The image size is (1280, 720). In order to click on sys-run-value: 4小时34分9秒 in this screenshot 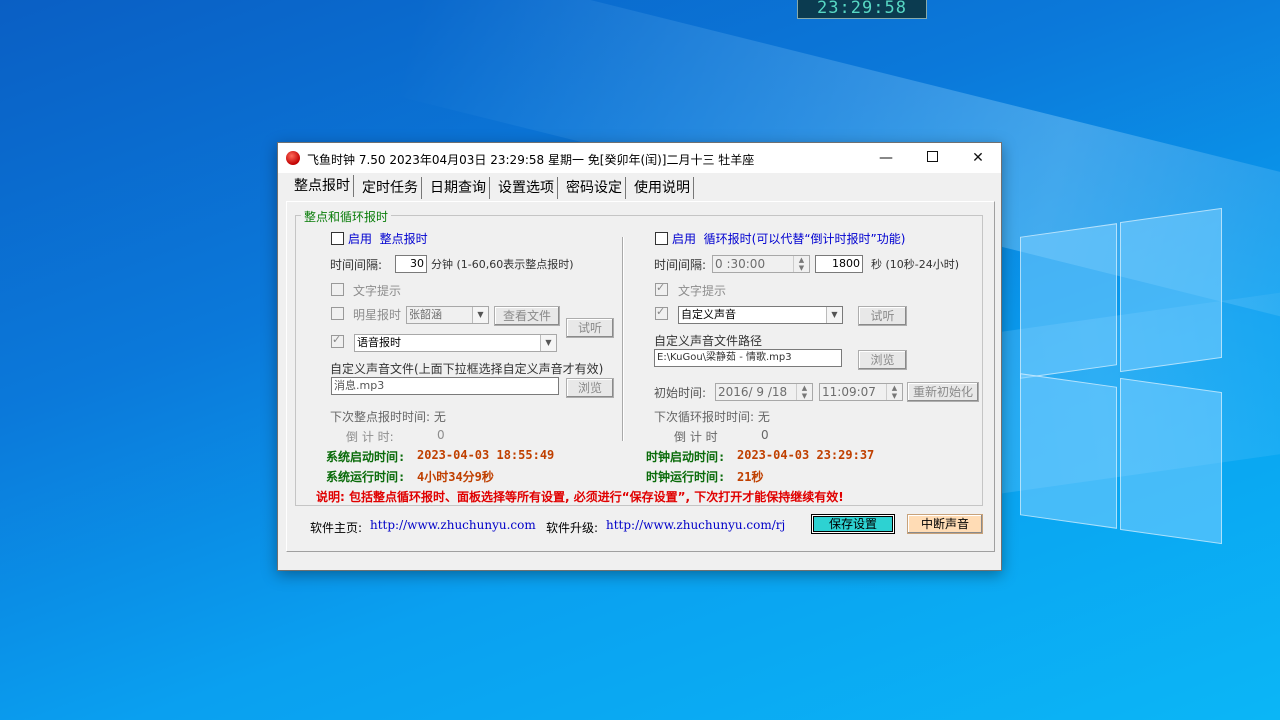, I will do `click(455, 477)`.